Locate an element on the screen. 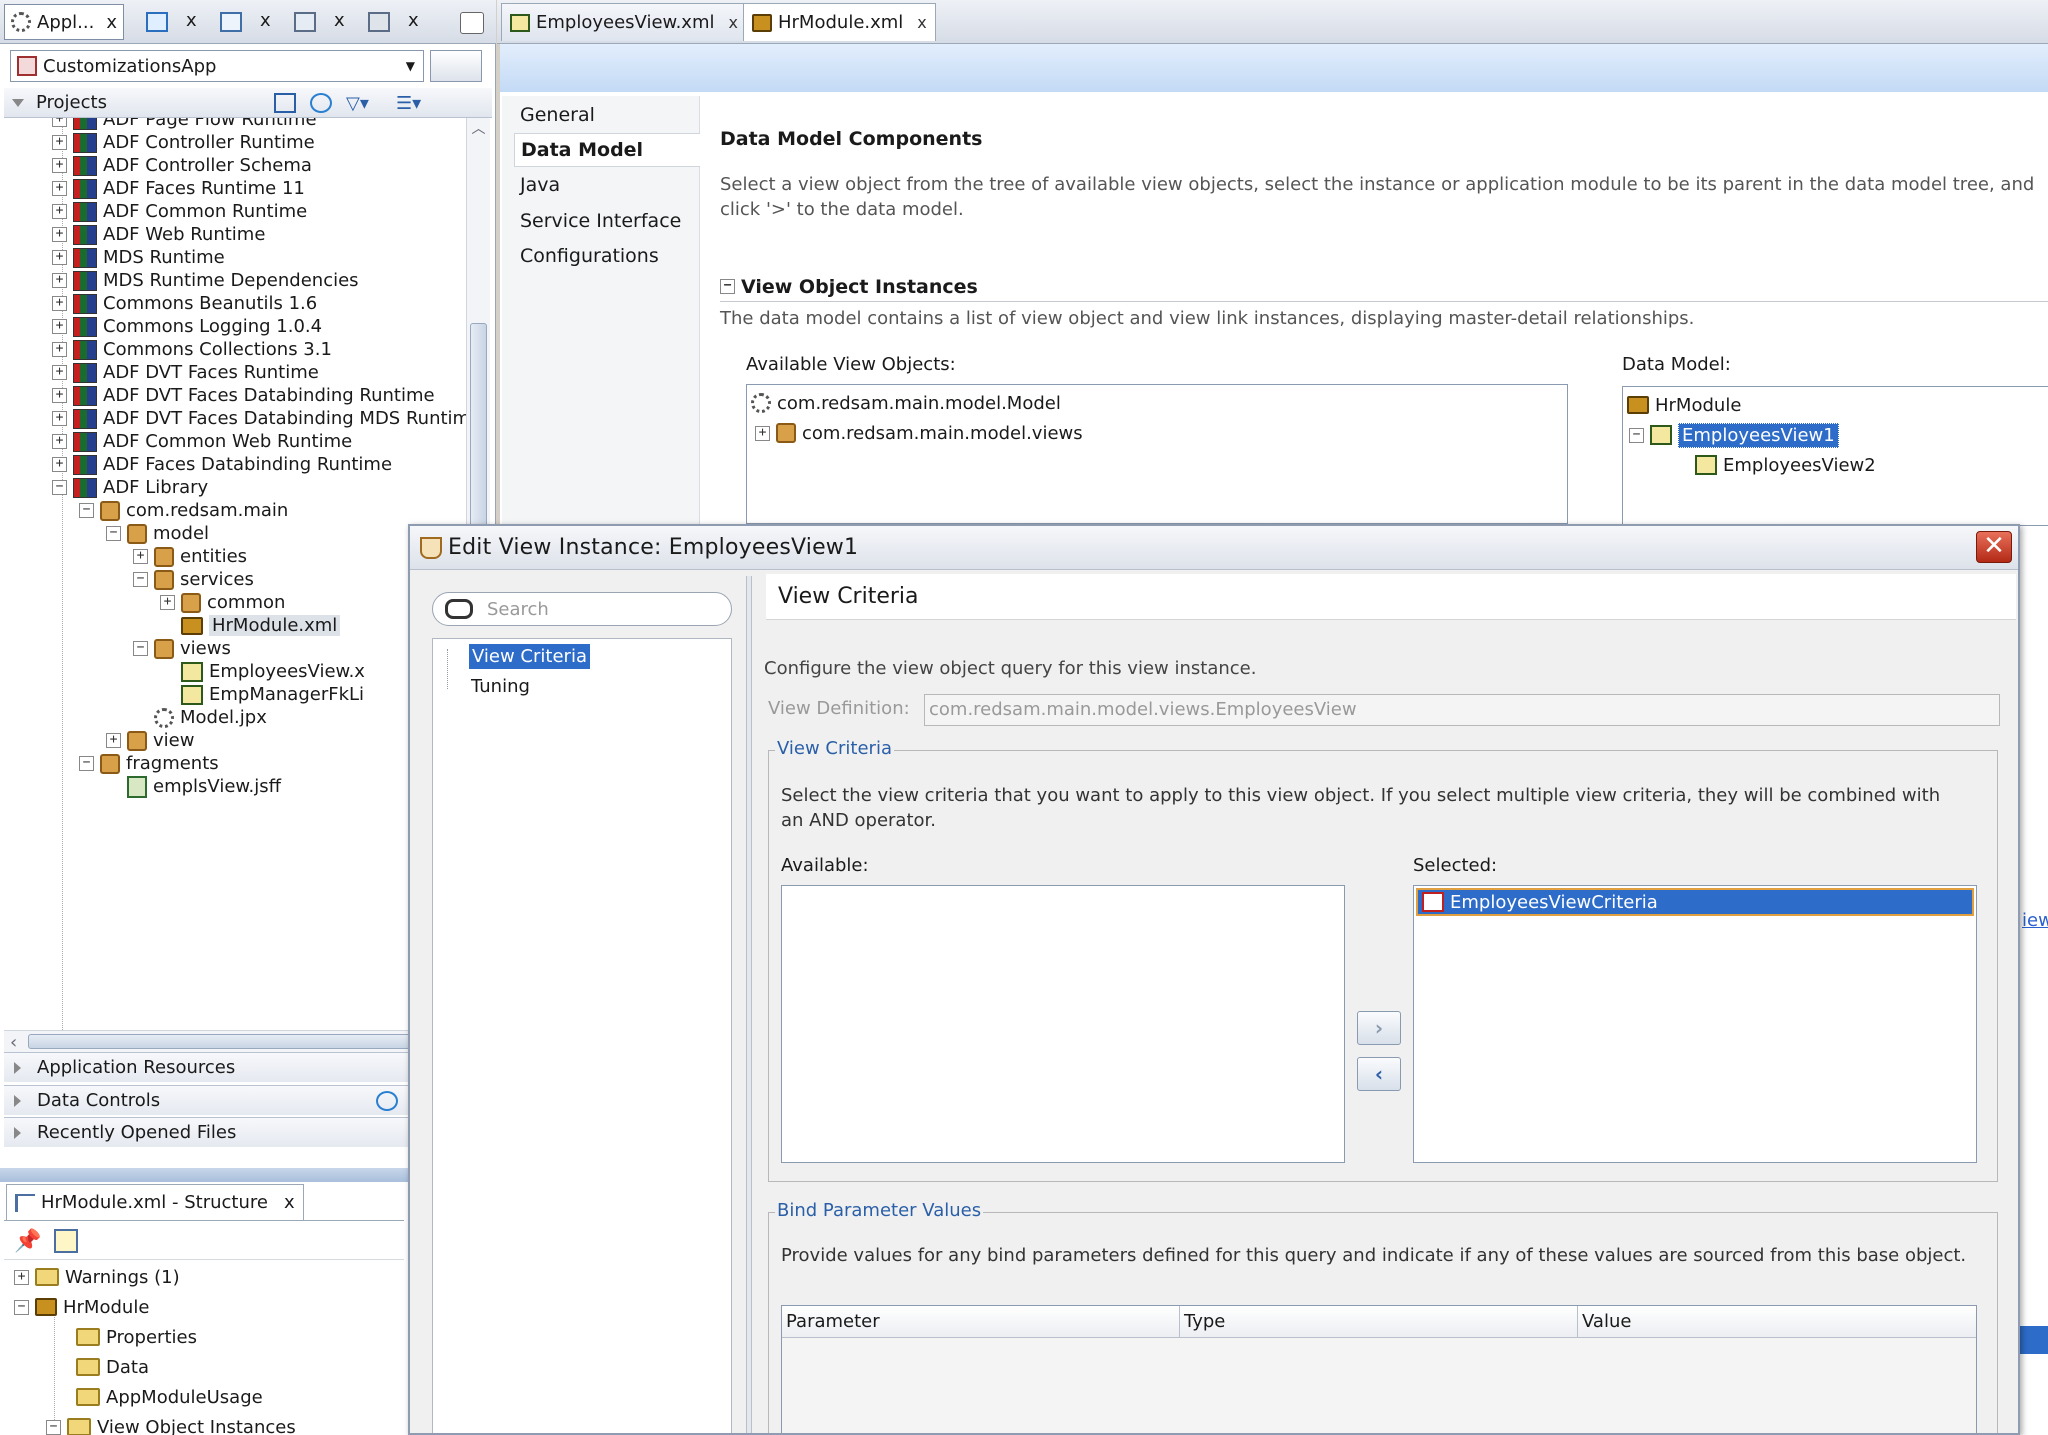 The height and width of the screenshot is (1435, 2048). project-tree-item: HrModule.xml is located at coordinates (250, 625).